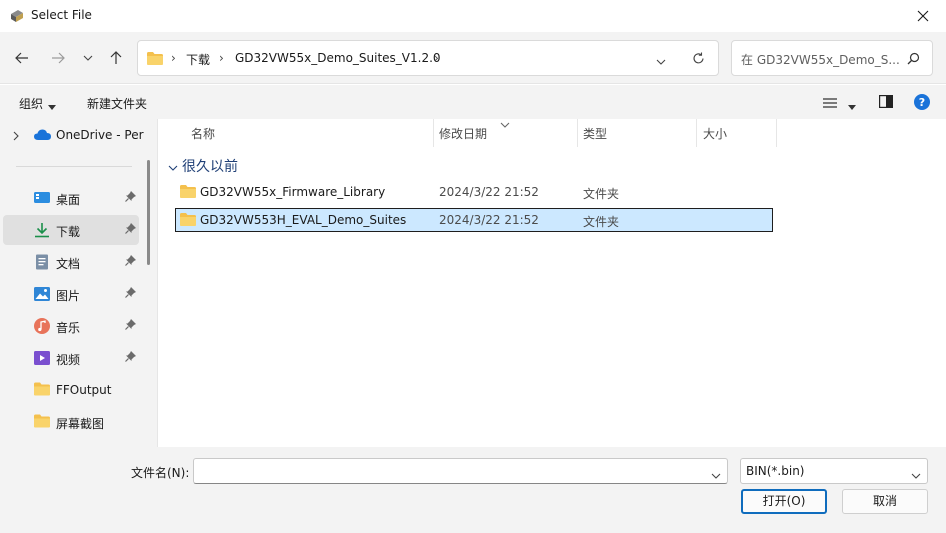 The height and width of the screenshot is (533, 946). Describe the element at coordinates (68, 232) in the screenshot. I see `sidebar-item-label: 下载` at that location.